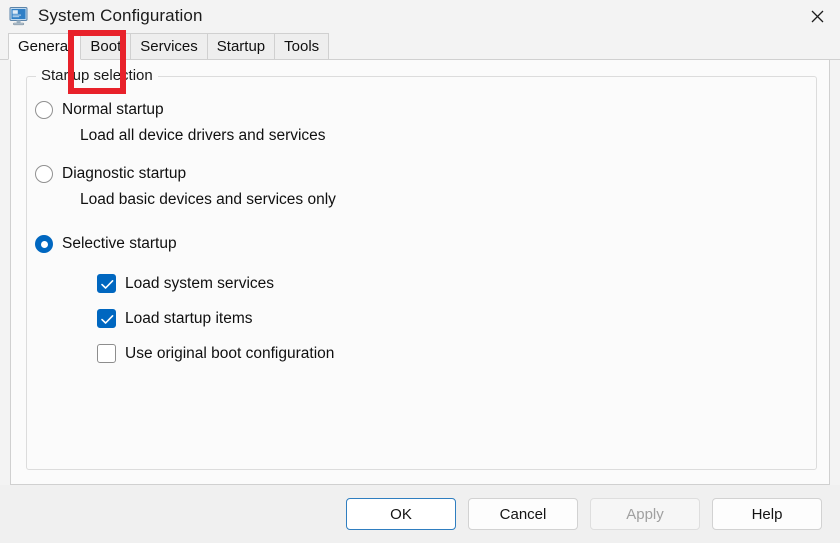 The height and width of the screenshot is (543, 840). Describe the element at coordinates (421, 110) in the screenshot. I see `radio-normal-startup: Normal startup` at that location.